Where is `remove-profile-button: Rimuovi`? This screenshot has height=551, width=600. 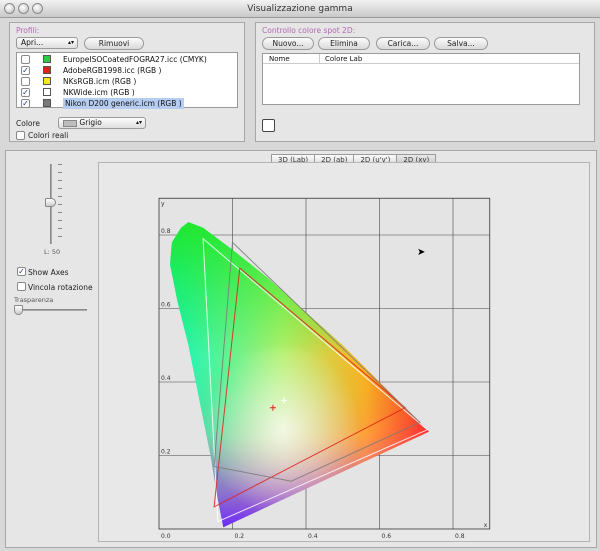
remove-profile-button: Rimuovi is located at coordinates (114, 43).